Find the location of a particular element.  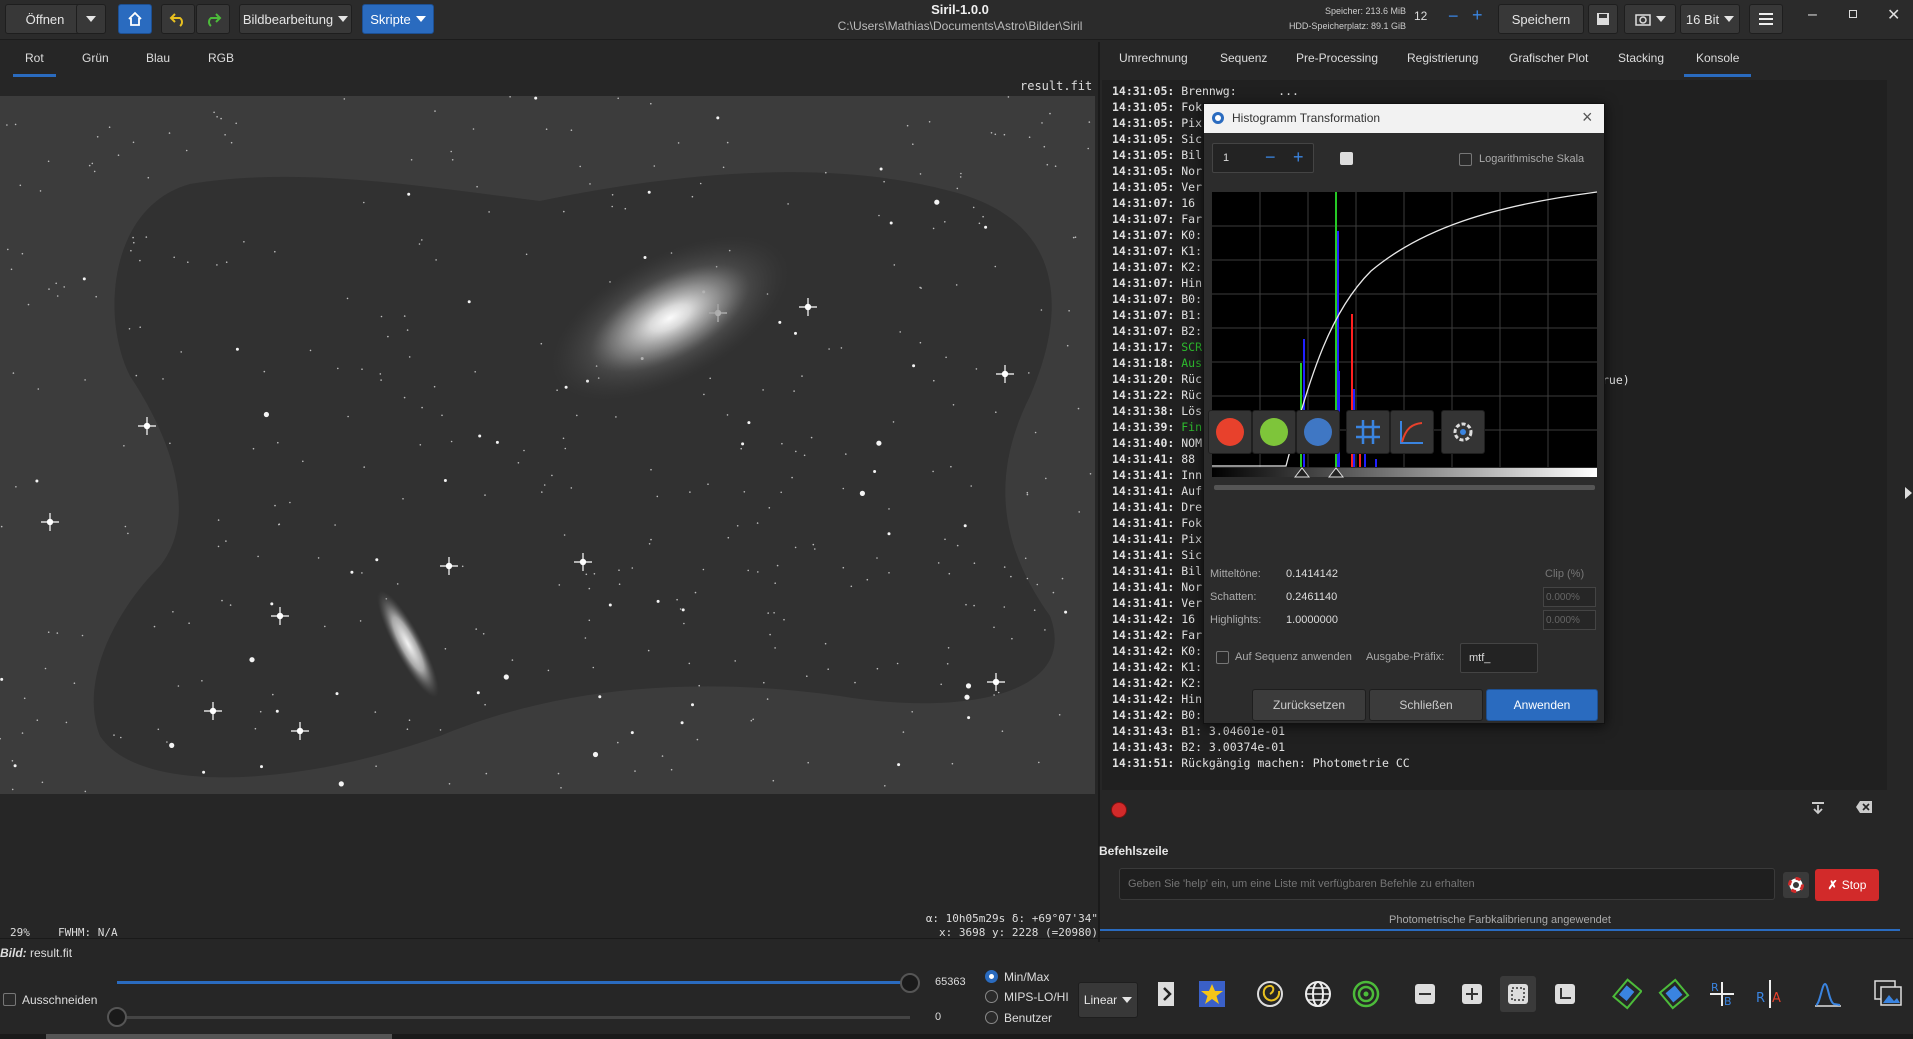

red-channel-toggle is located at coordinates (1230, 432).